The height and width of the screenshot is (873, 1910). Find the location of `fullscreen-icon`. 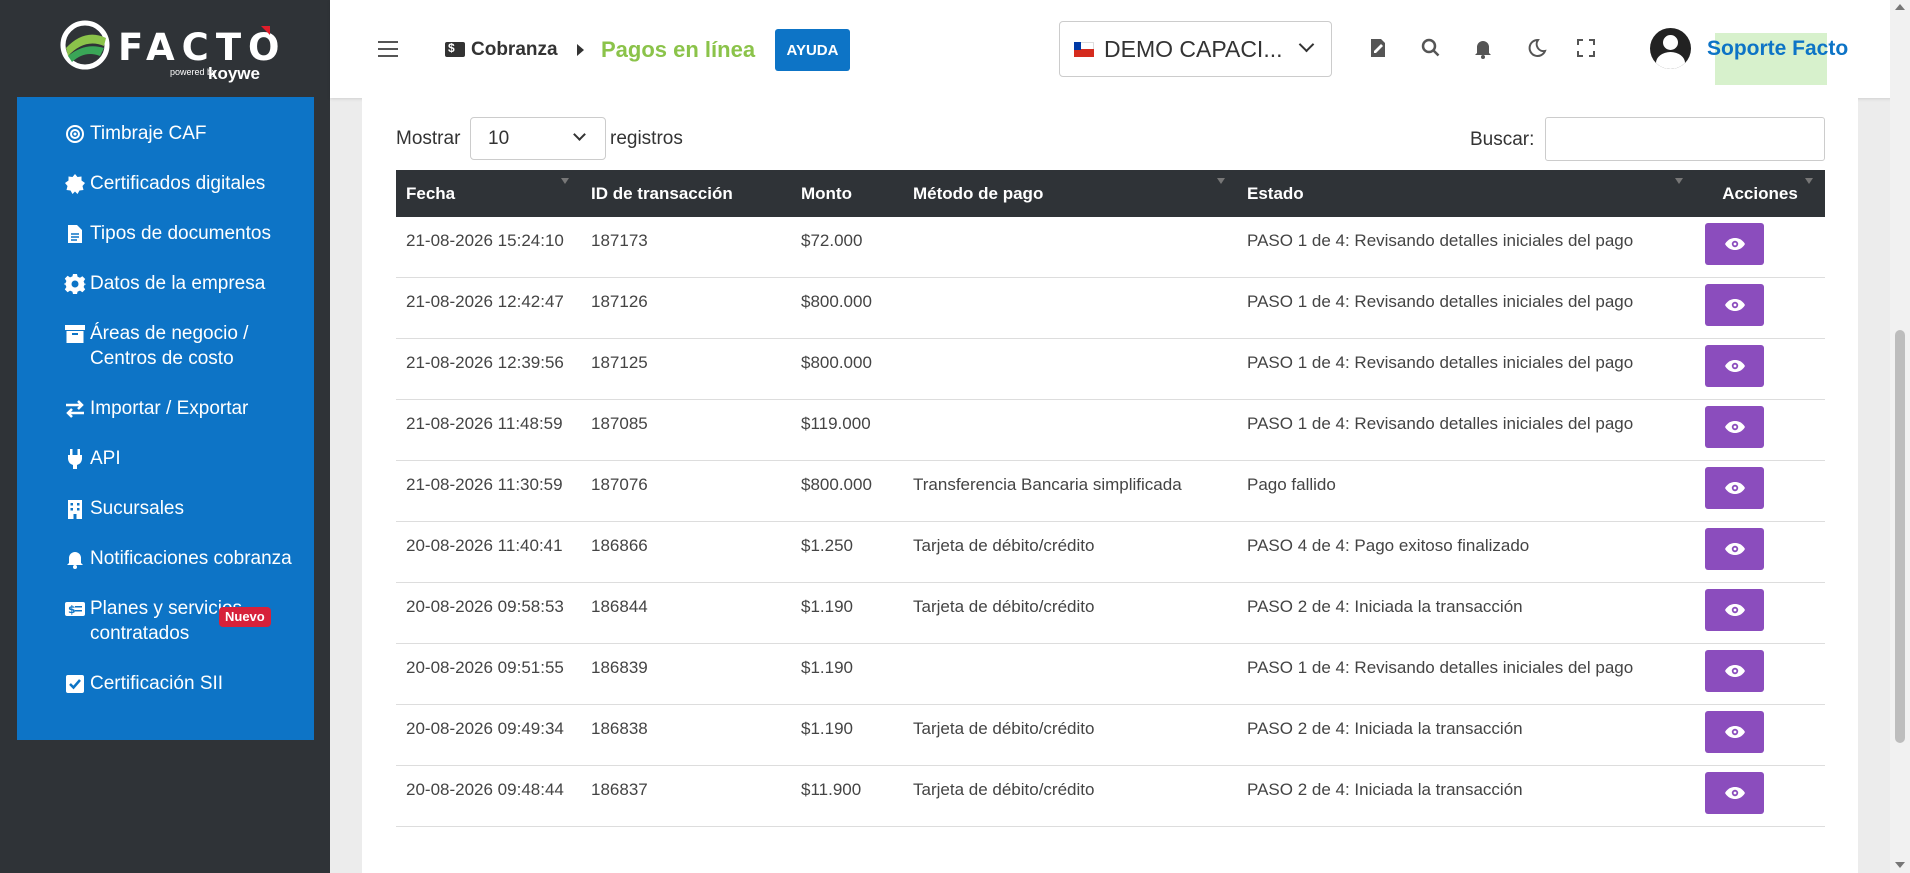

fullscreen-icon is located at coordinates (1586, 48).